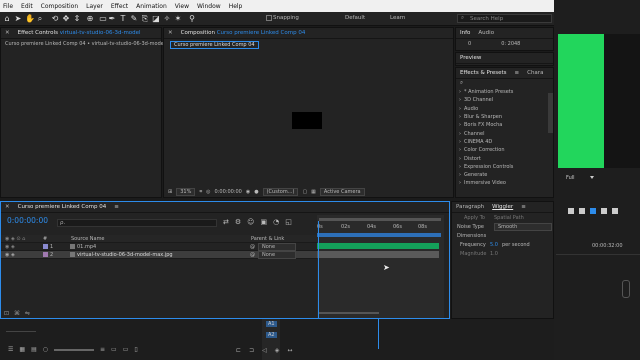 Image resolution: width=640 pixels, height=360 pixels. What do you see at coordinates (276, 222) in the screenshot?
I see `motion-blur-icon: ◔` at bounding box center [276, 222].